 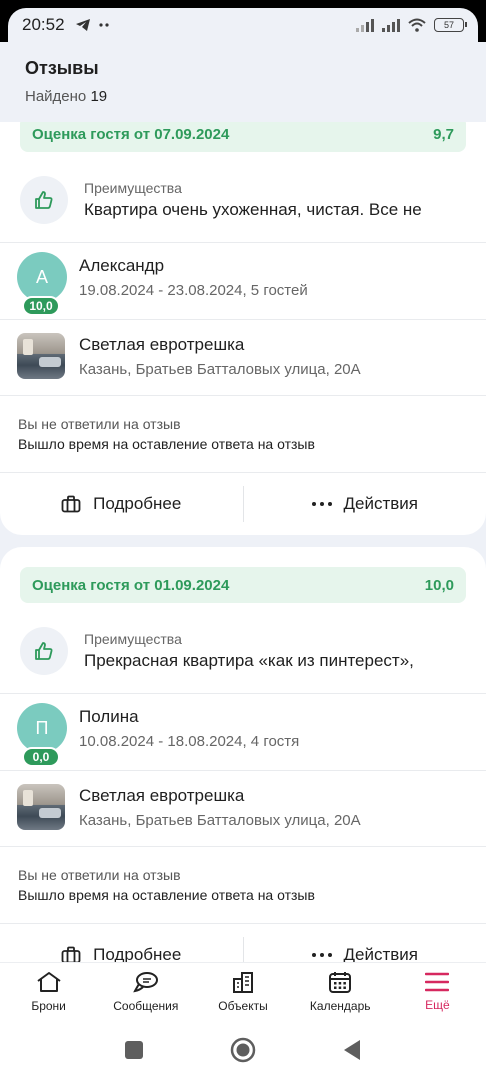 What do you see at coordinates (62, 68) in the screenshot?
I see `page-title: Отзывы` at bounding box center [62, 68].